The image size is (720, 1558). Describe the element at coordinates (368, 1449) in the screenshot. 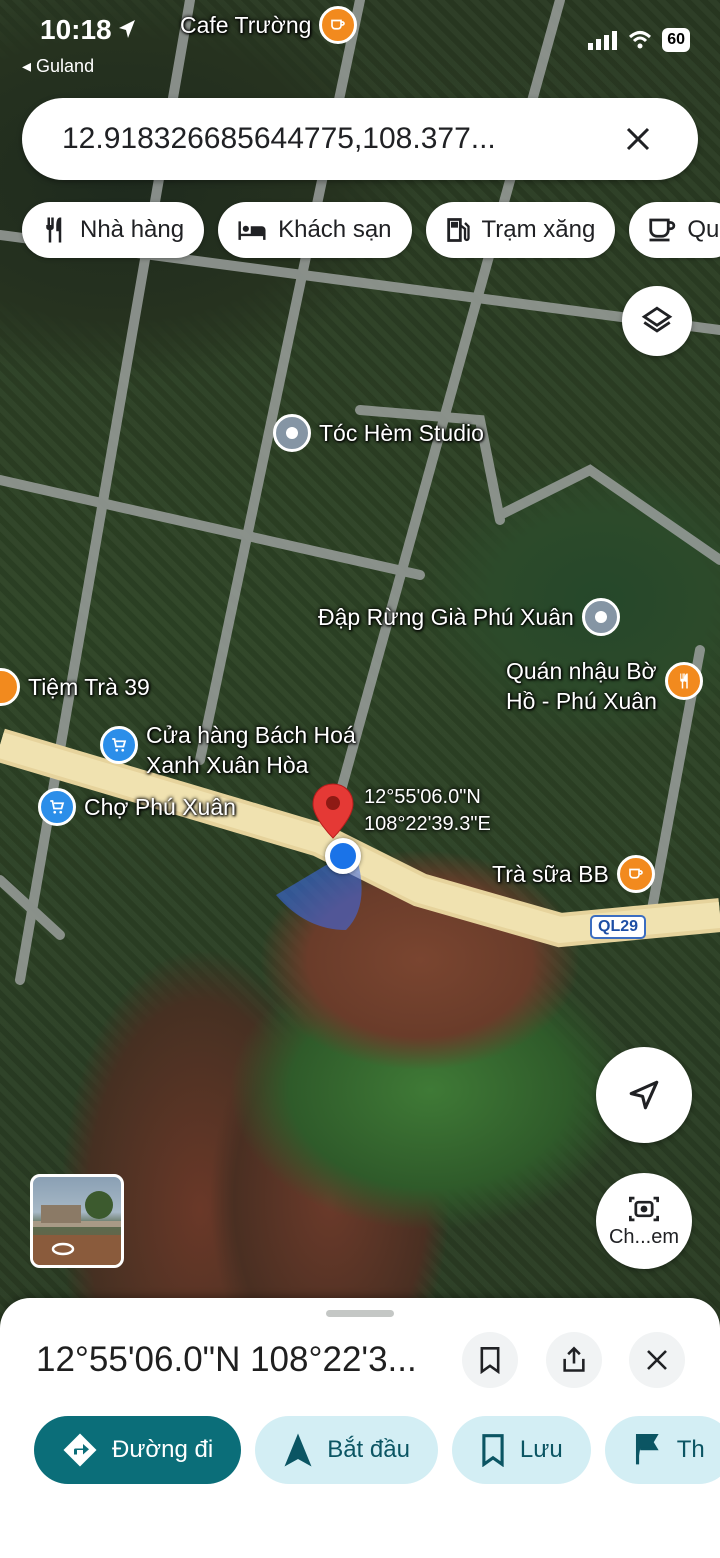

I see `start-label: Bắt đầu` at that location.